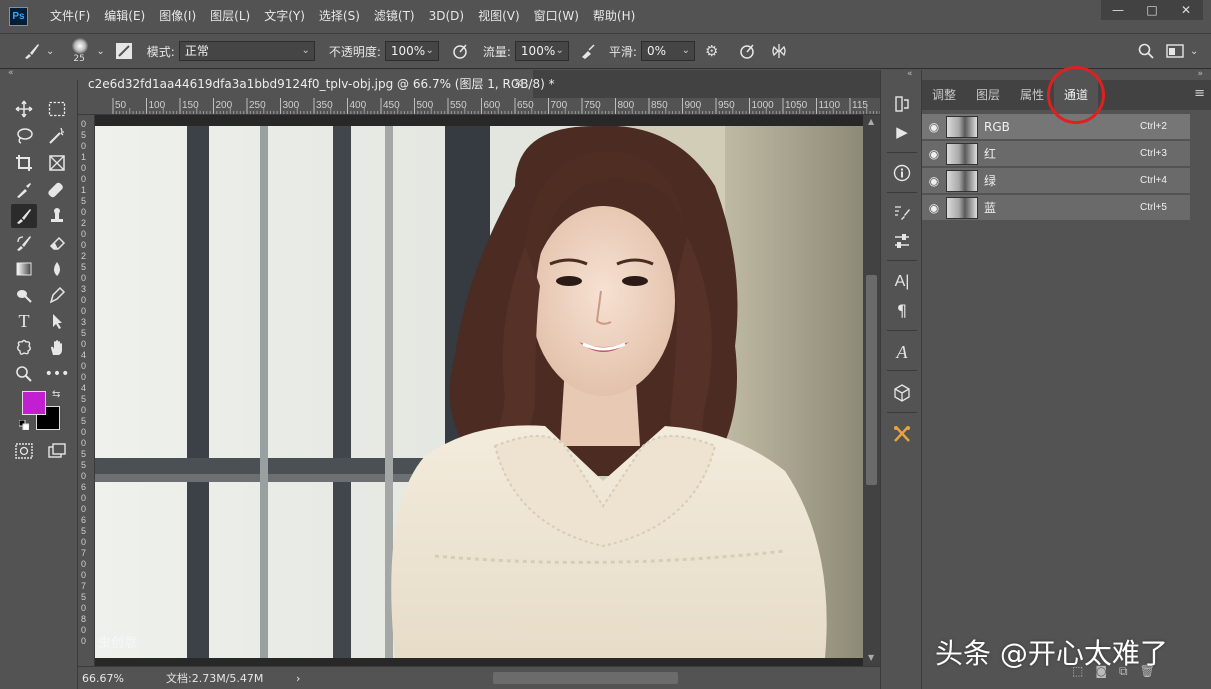 This screenshot has width=1211, height=689. I want to click on frame-tool-icon, so click(57, 163).